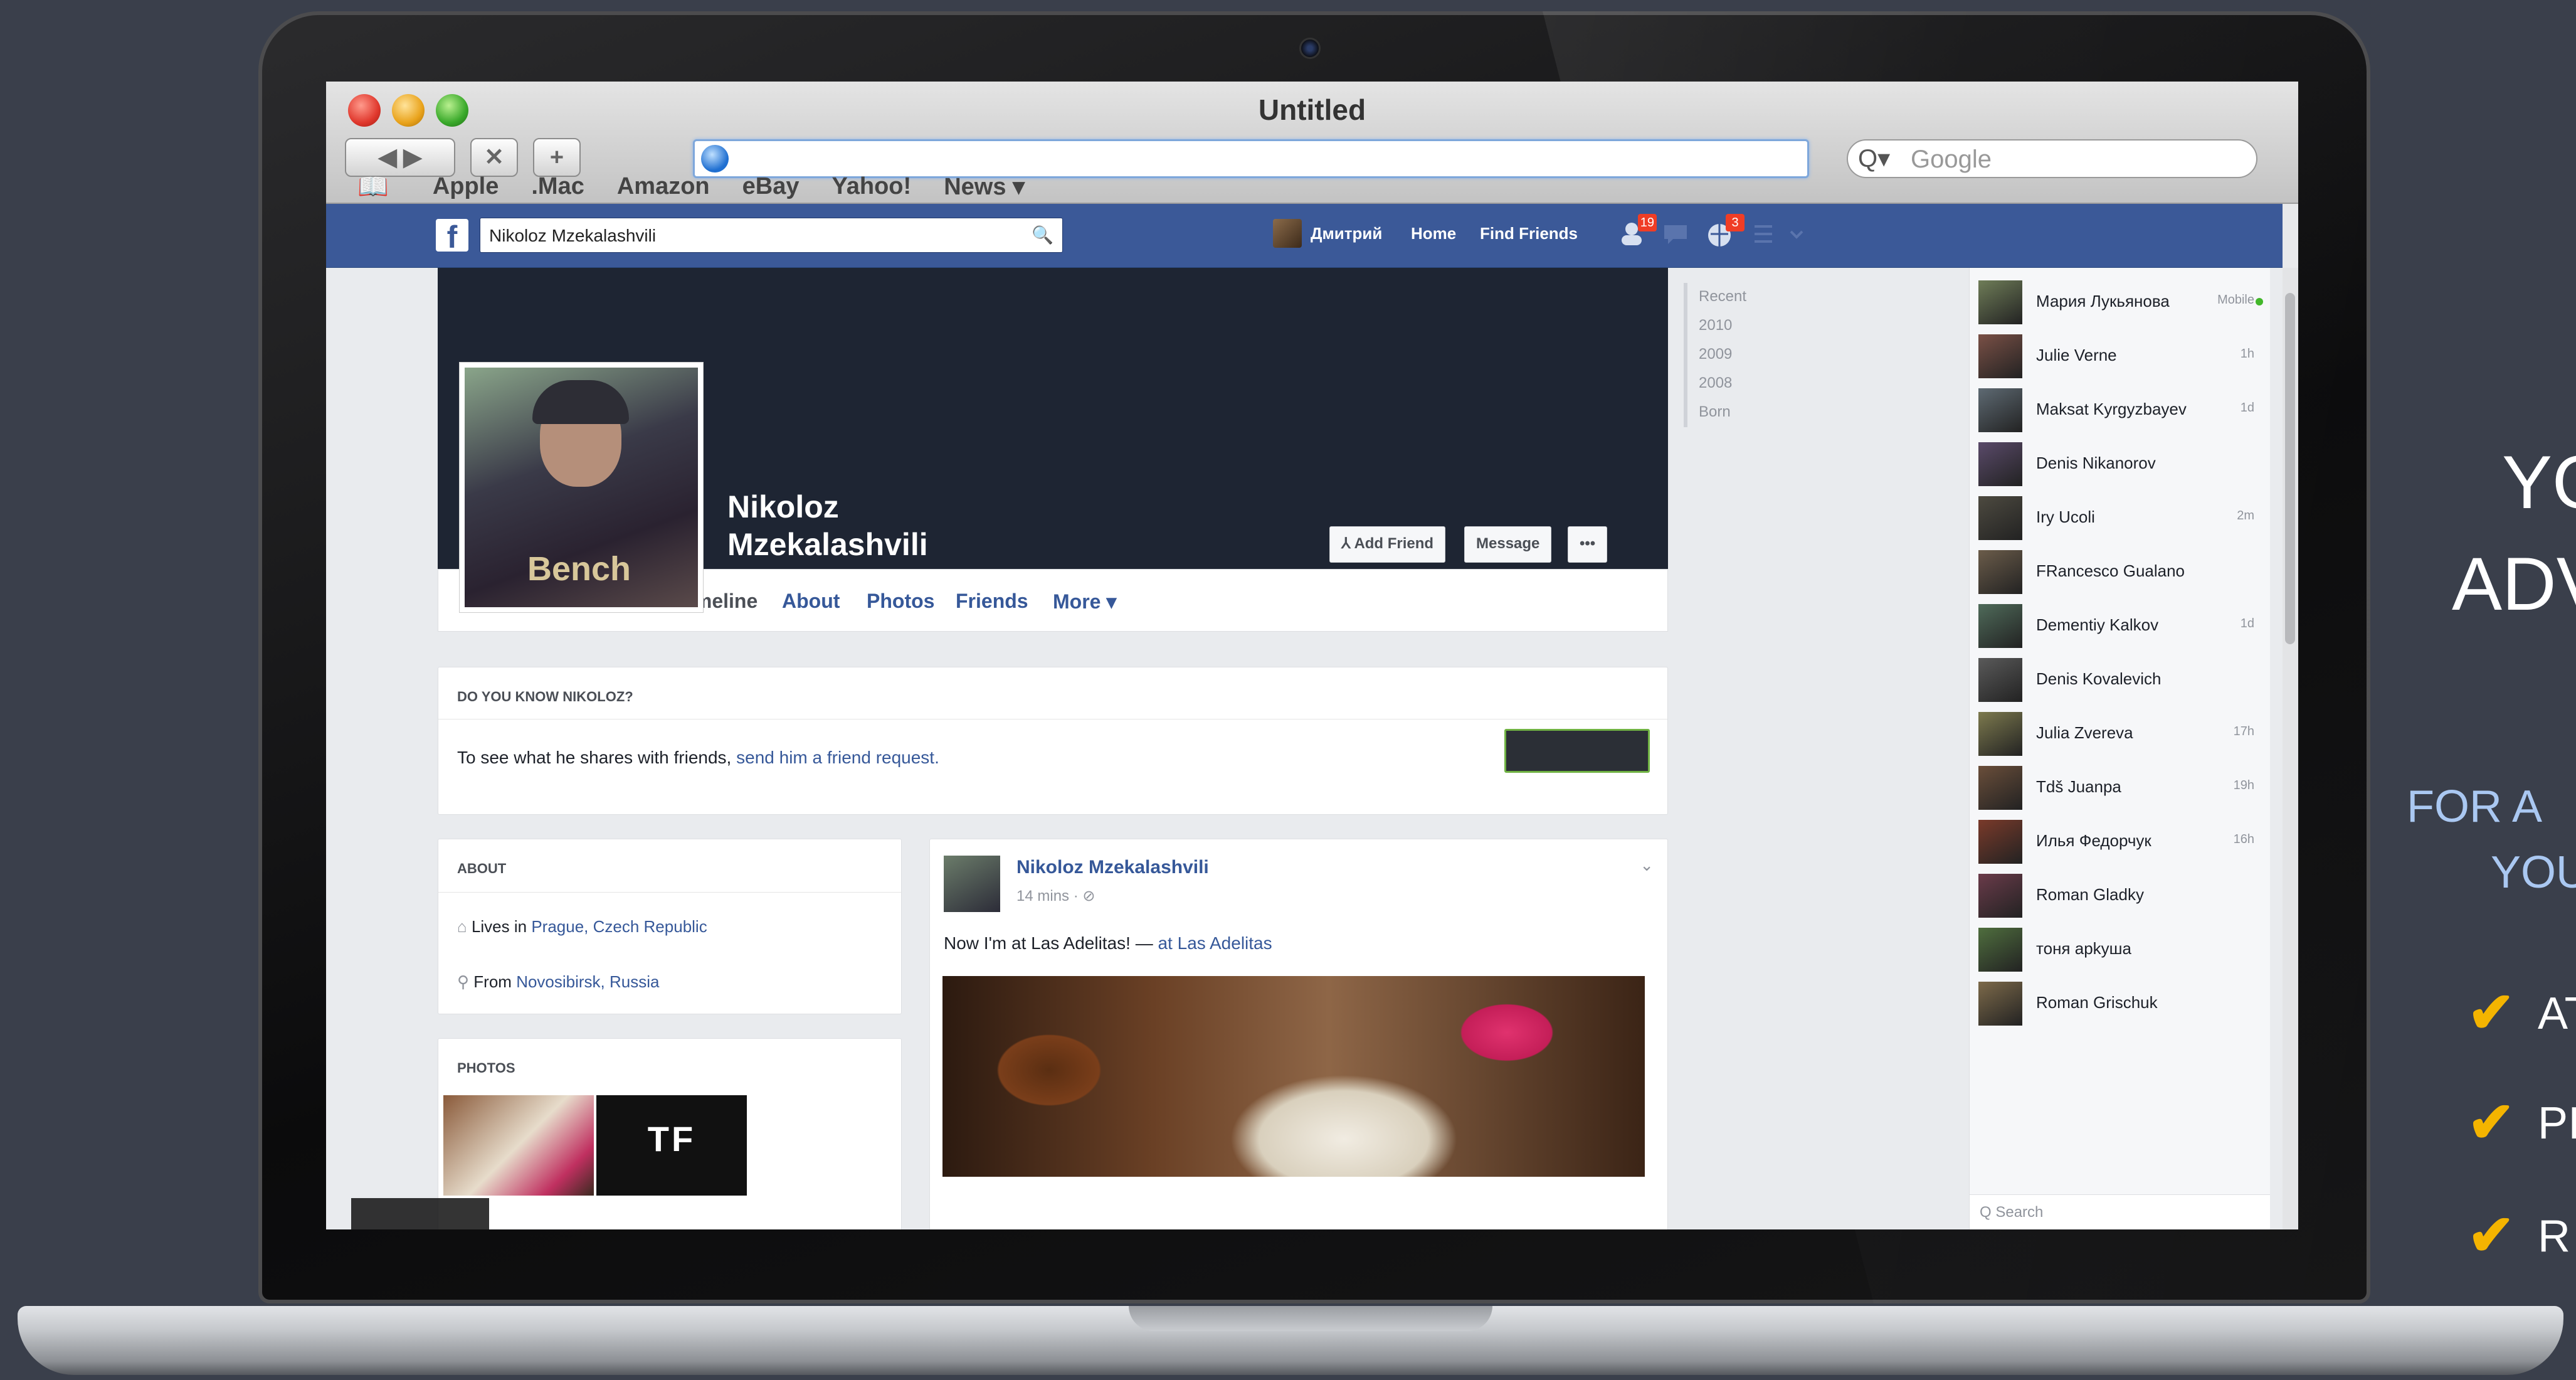 This screenshot has width=2576, height=1380. What do you see at coordinates (1637, 231) in the screenshot?
I see `friend-requests-icon: 19` at bounding box center [1637, 231].